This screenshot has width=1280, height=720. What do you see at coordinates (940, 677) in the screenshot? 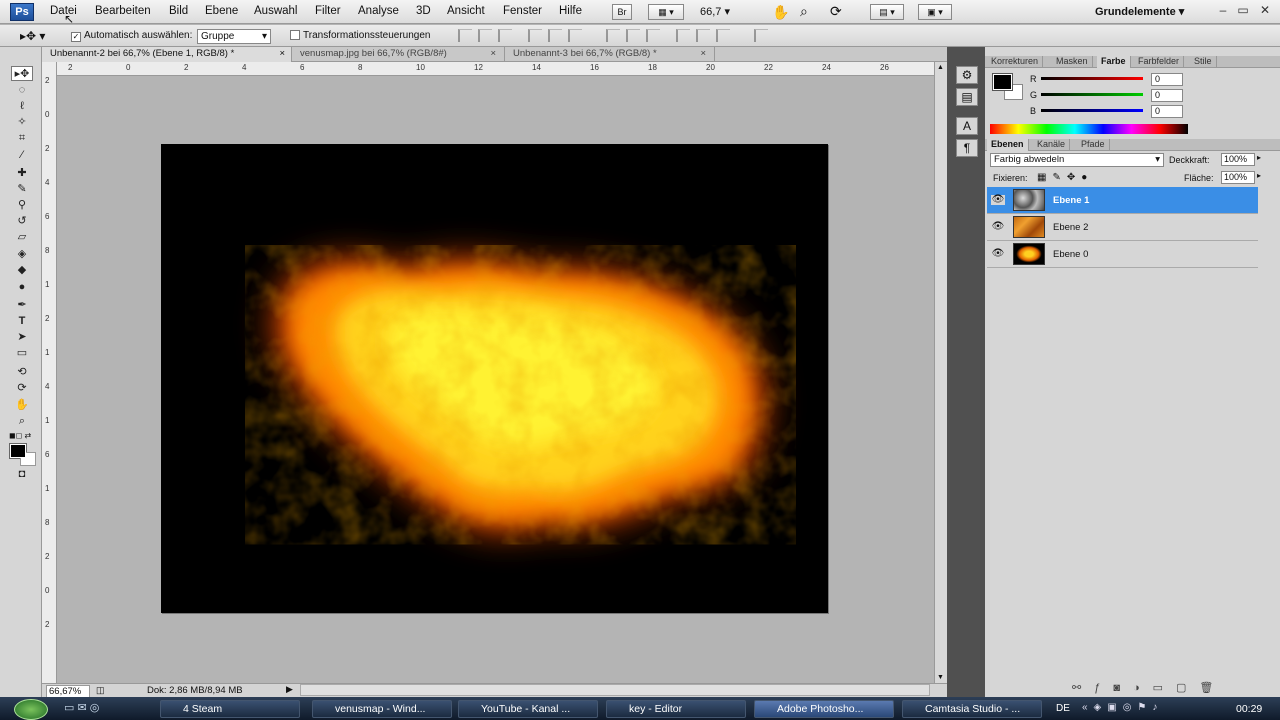
I see `scroll-down-icon: ▼` at bounding box center [940, 677].